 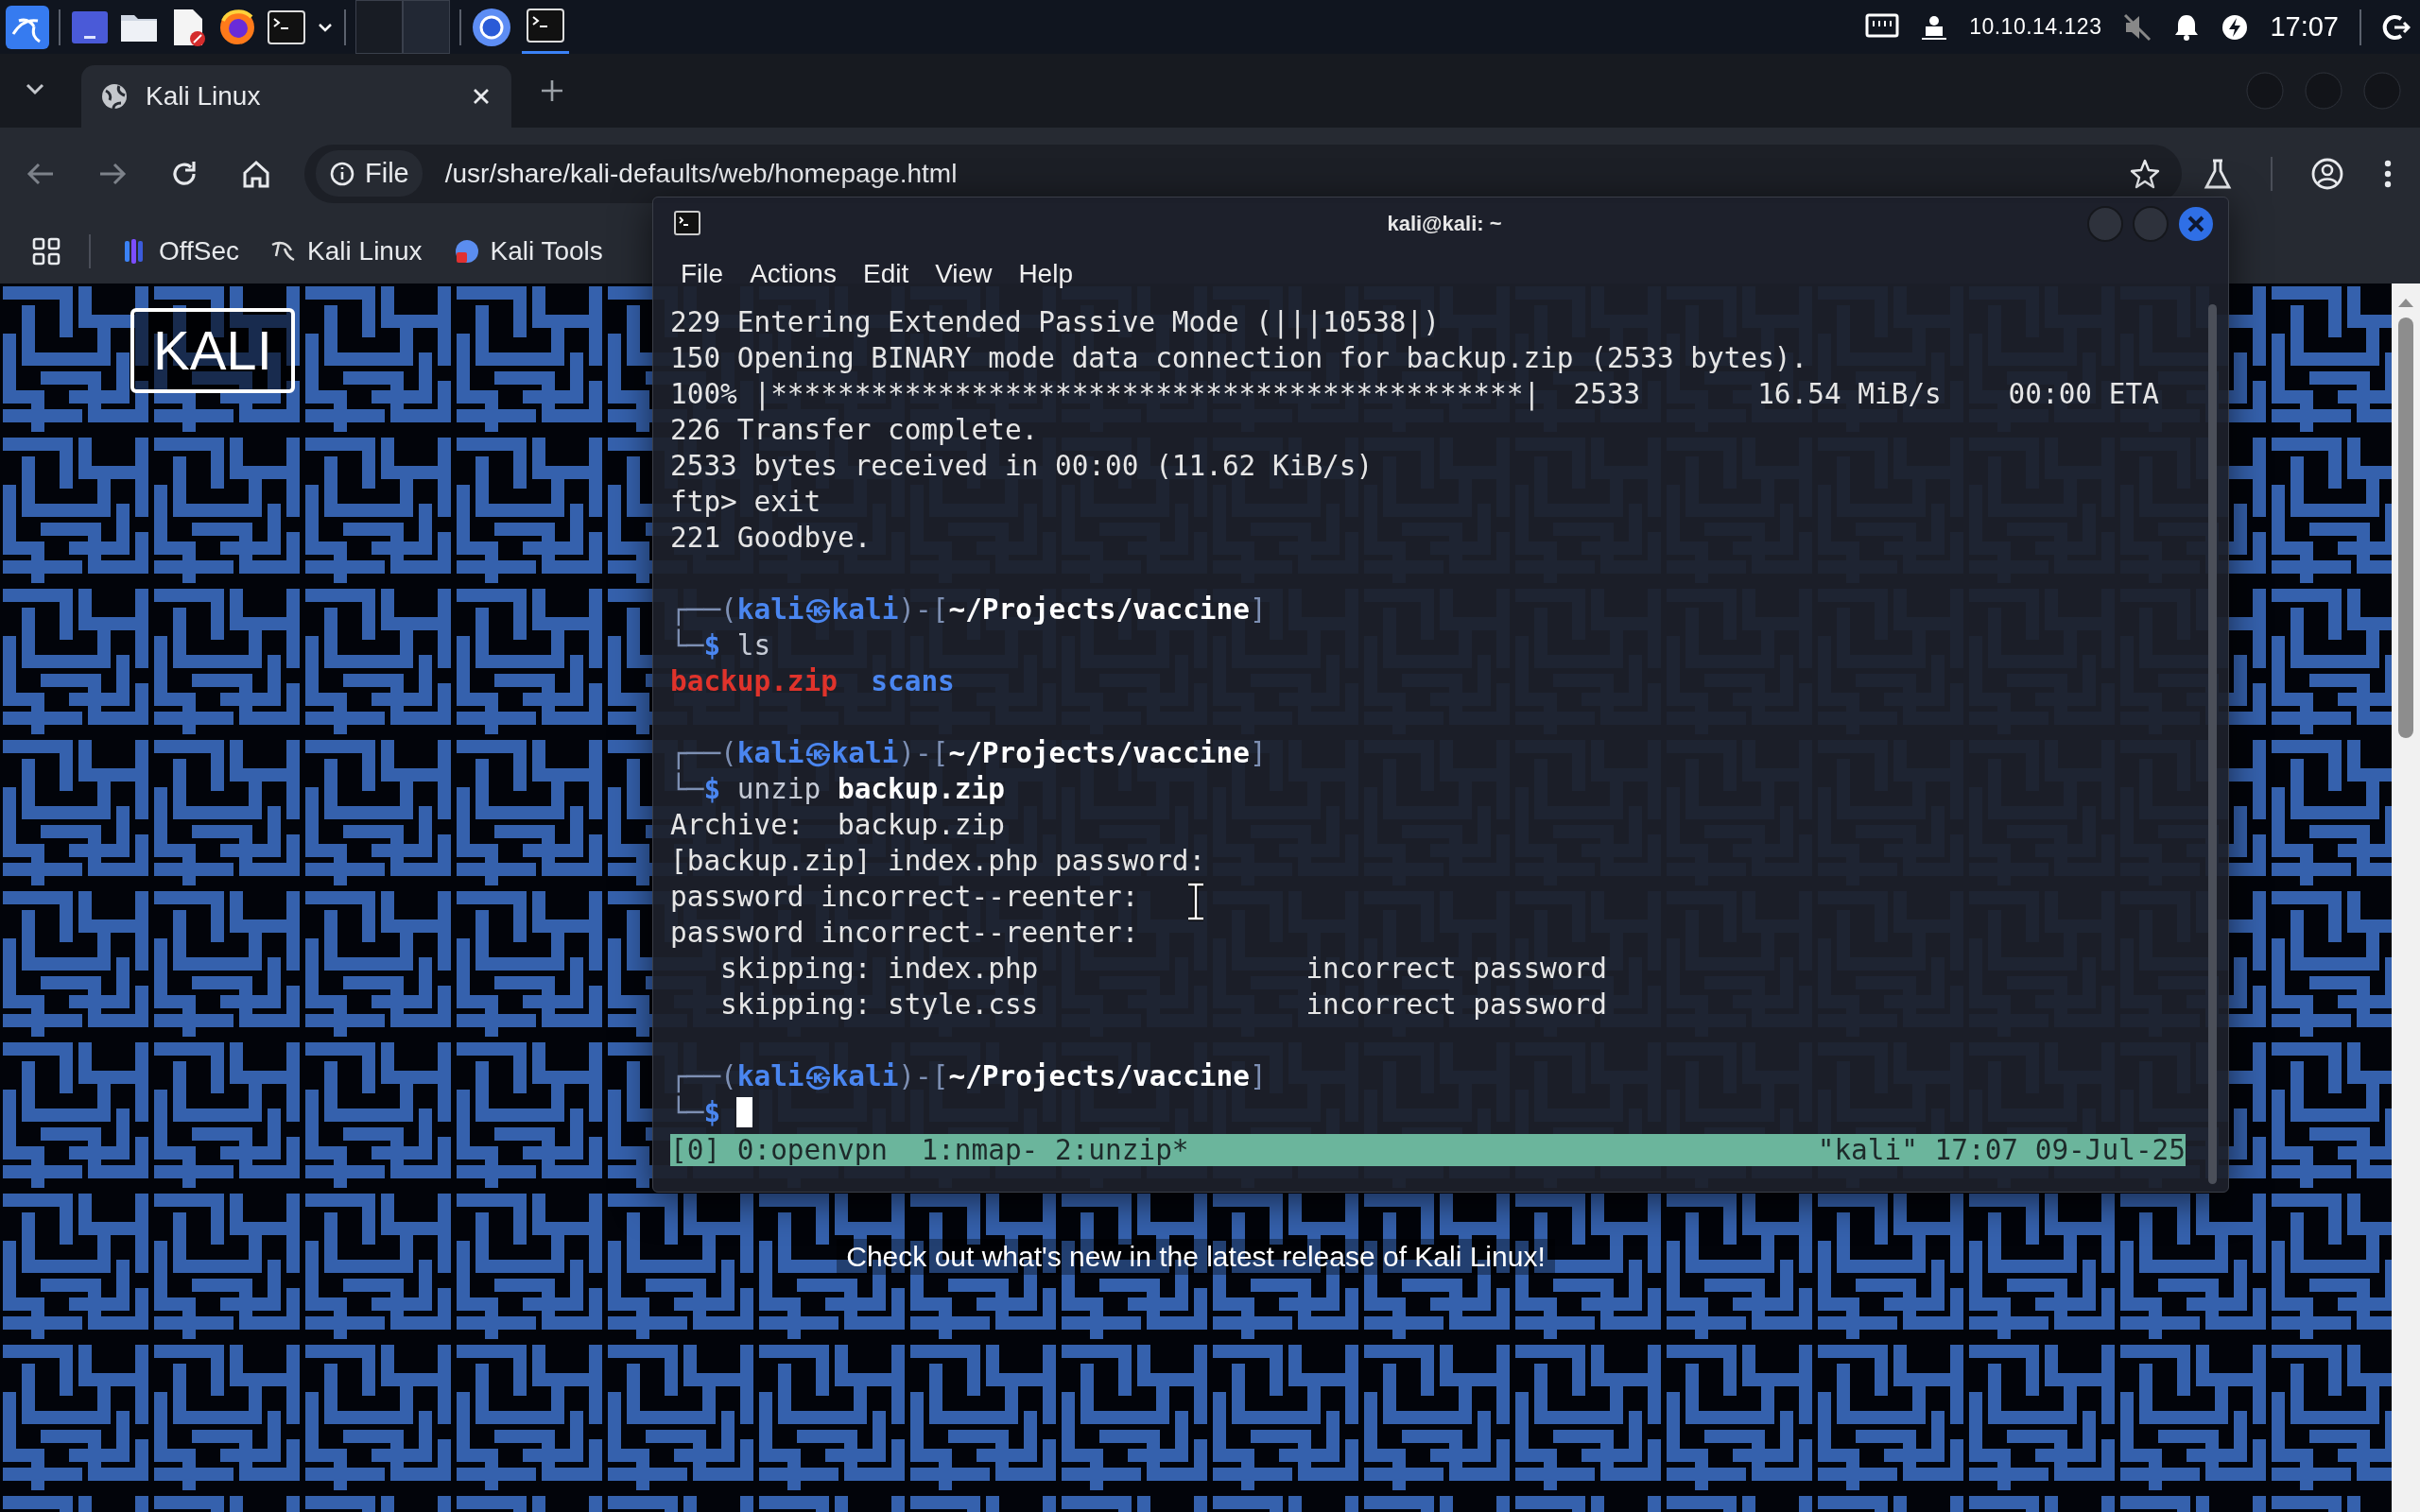 I want to click on muted-speaker-icon, so click(x=2138, y=27).